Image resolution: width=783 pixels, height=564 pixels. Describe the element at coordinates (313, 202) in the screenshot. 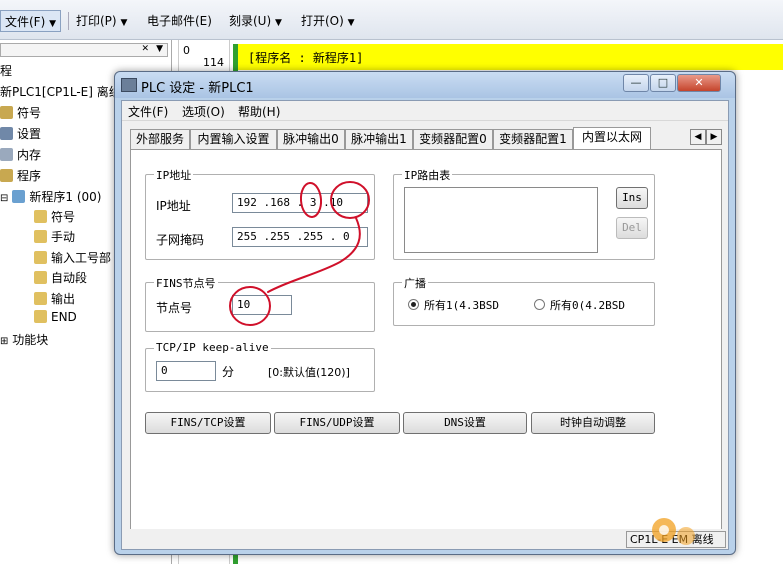

I see `ip-octet-3: 3` at that location.